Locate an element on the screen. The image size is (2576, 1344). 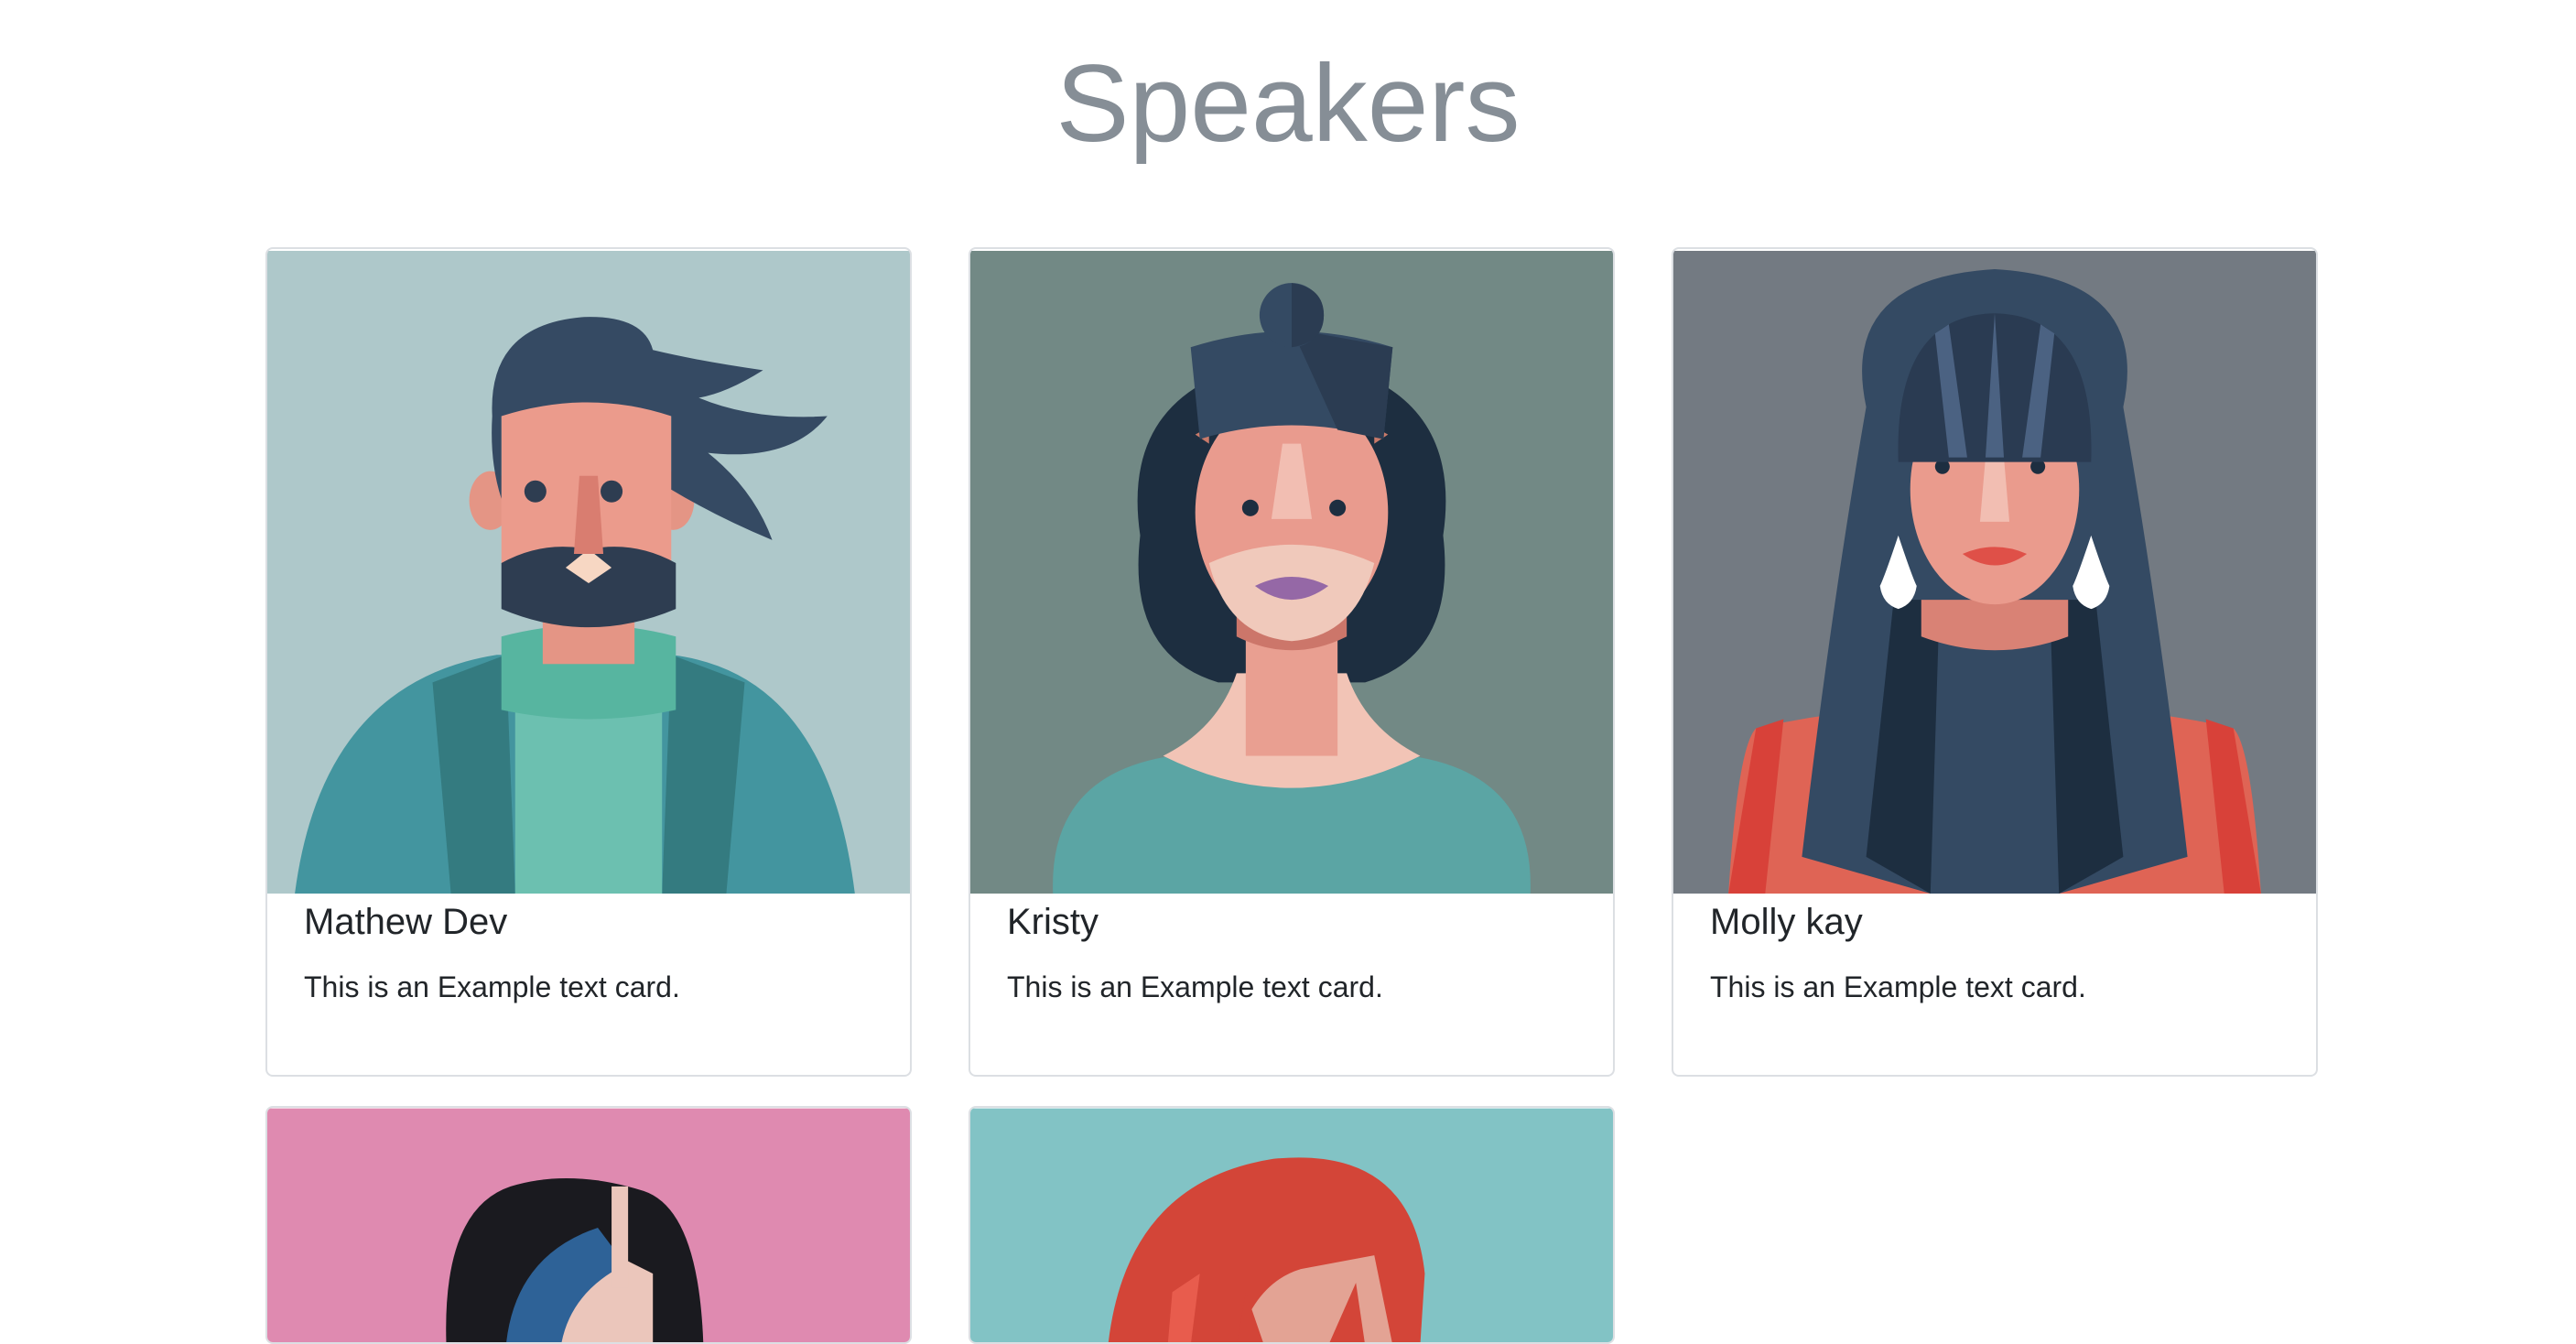
red-hair-person-avatar-icon is located at coordinates (1292, 1225).